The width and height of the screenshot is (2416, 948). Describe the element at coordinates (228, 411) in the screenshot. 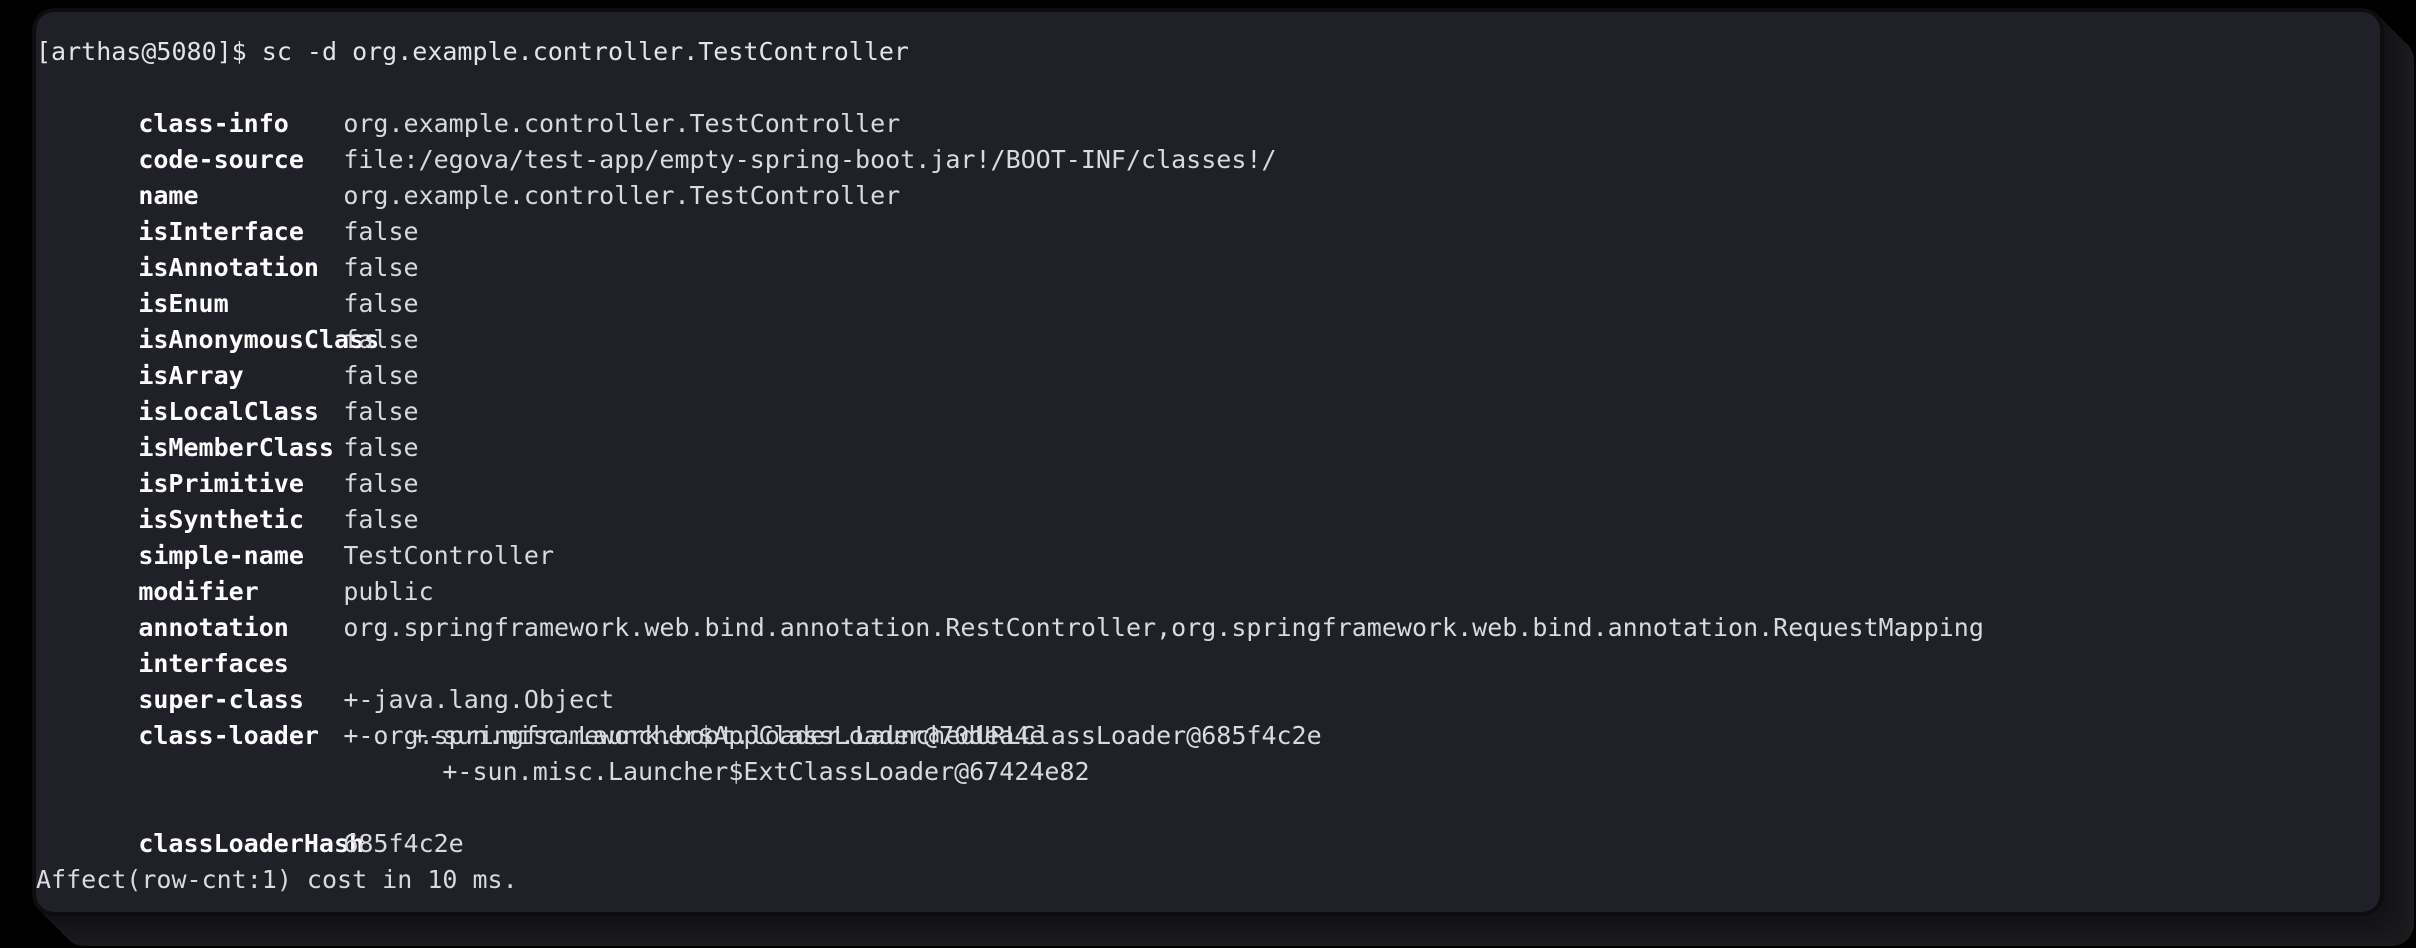

I see `row-key: isLocalClass` at that location.